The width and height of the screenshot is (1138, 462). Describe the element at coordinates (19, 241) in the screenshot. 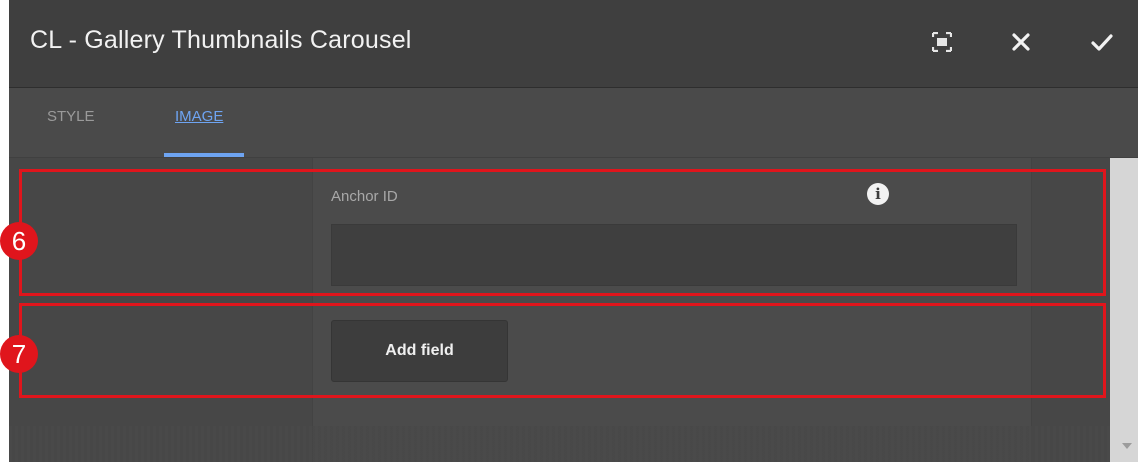

I see `annotation-badge-6: 6` at that location.